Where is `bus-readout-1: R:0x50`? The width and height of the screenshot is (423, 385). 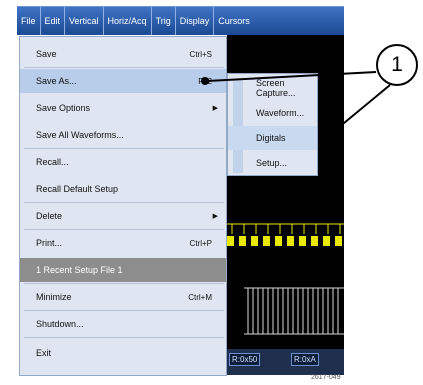
bus-readout-1: R:0x50 is located at coordinates (245, 359).